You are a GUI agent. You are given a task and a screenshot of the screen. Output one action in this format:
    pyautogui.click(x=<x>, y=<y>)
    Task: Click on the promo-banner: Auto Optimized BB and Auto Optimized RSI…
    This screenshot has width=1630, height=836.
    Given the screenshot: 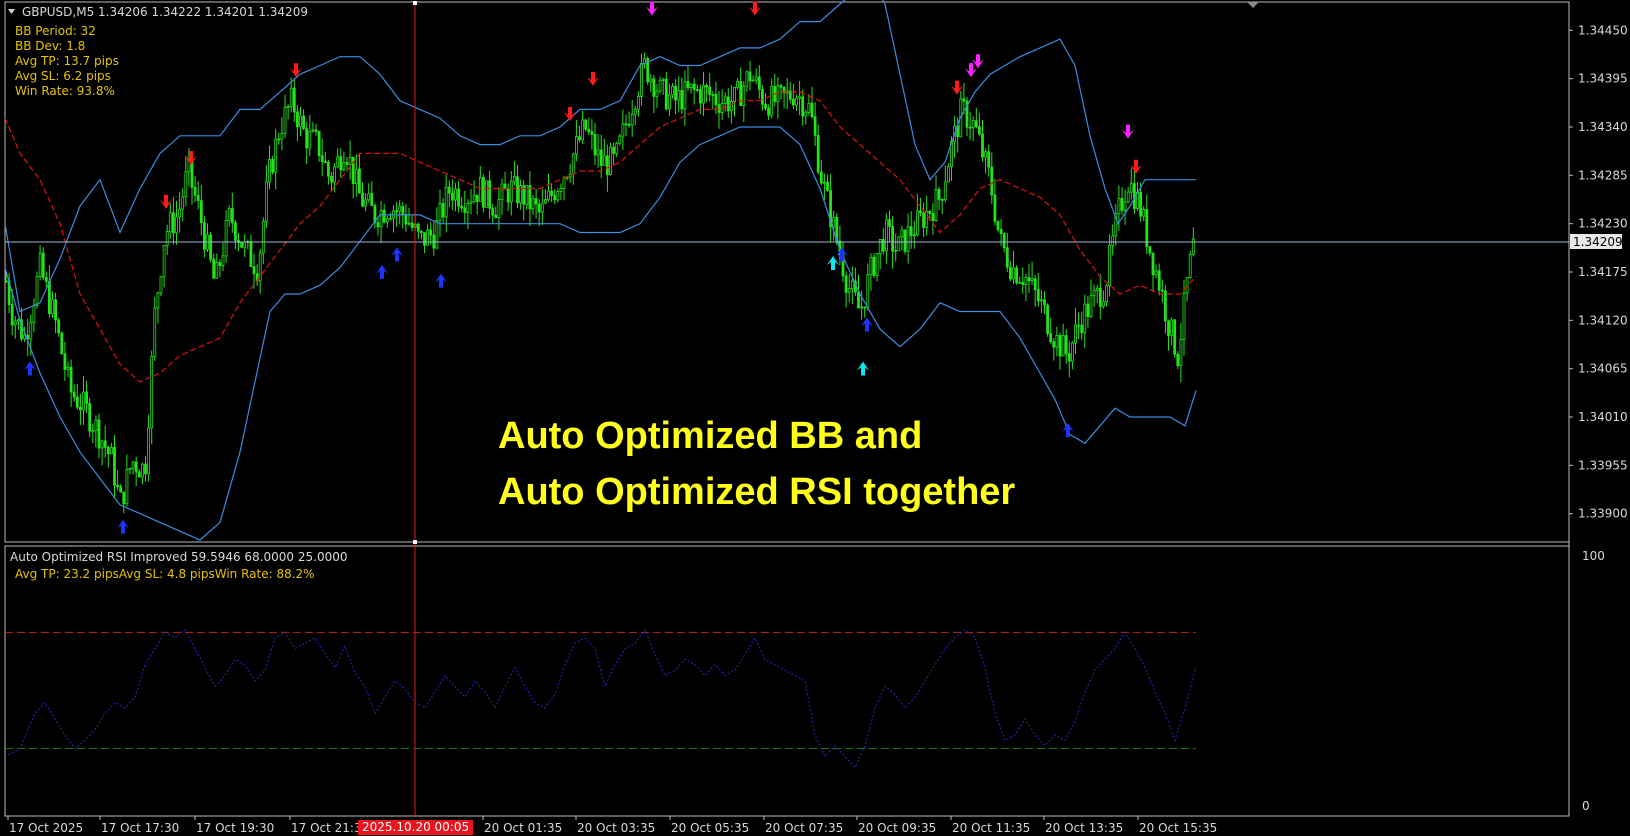 What is the action you would take?
    pyautogui.click(x=756, y=464)
    